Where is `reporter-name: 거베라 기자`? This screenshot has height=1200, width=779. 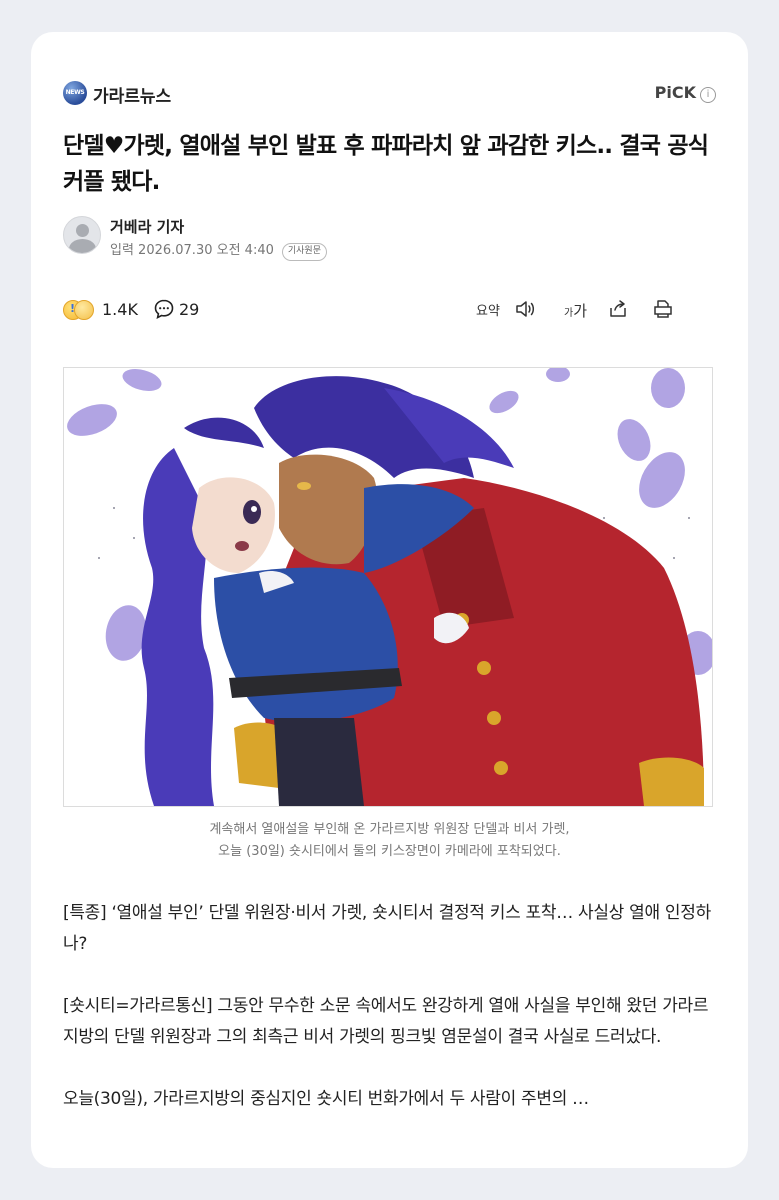 reporter-name: 거베라 기자 is located at coordinates (147, 226).